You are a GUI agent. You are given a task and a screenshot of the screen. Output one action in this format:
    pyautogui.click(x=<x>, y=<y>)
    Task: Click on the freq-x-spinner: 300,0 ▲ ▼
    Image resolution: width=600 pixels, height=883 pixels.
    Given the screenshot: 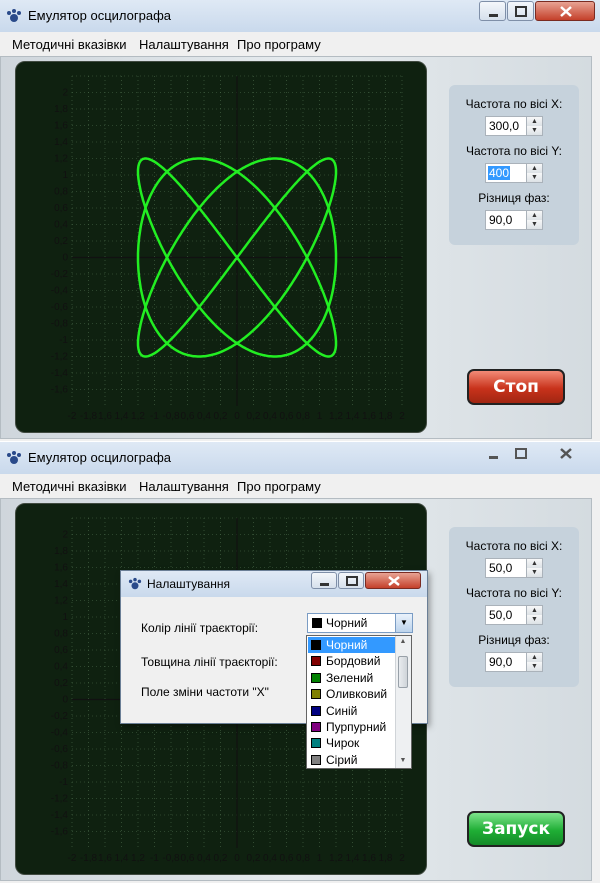 What is the action you would take?
    pyautogui.click(x=514, y=126)
    